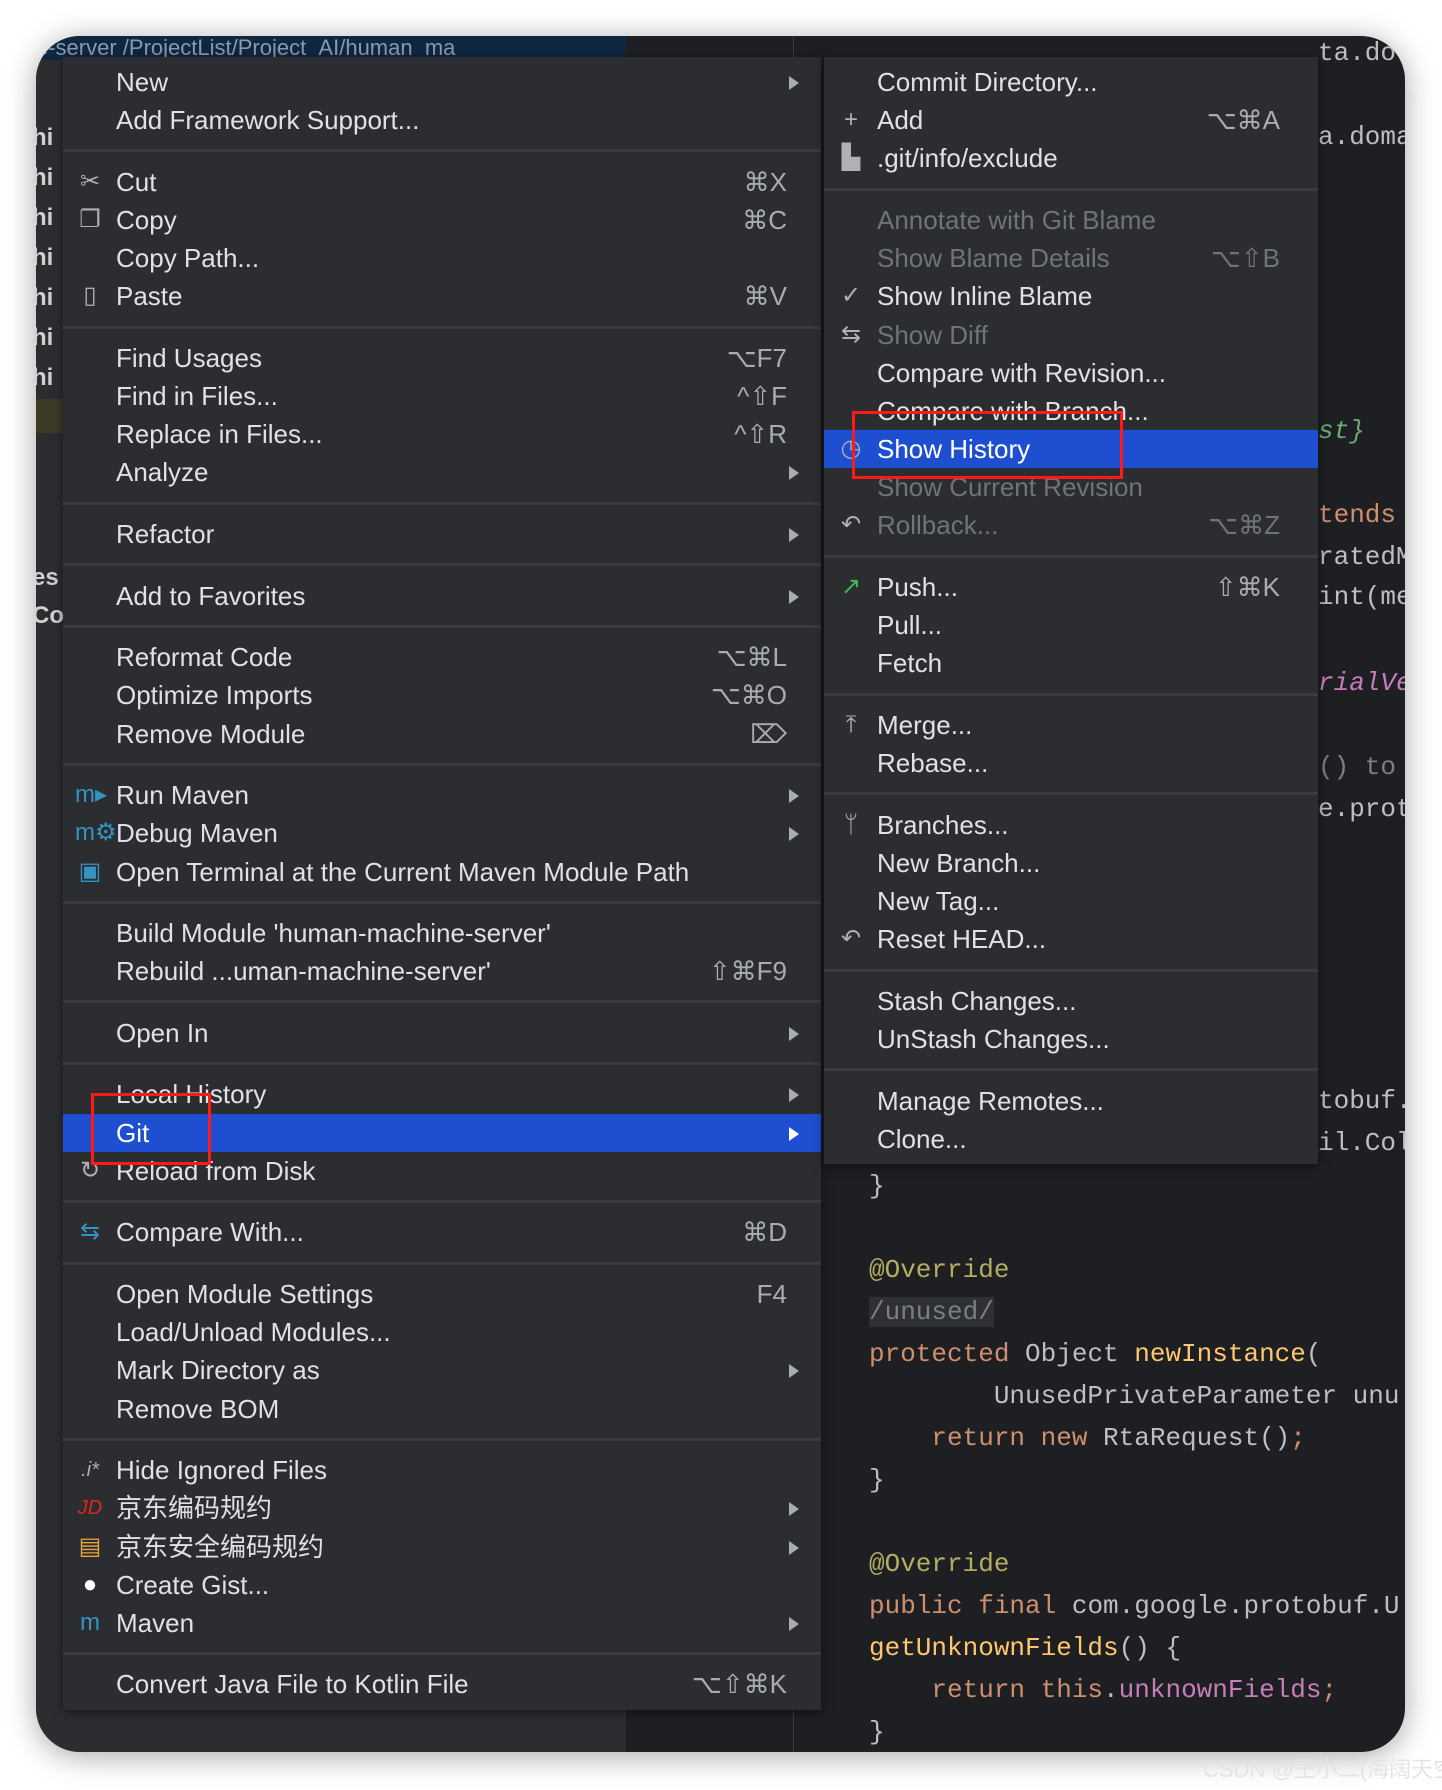 The width and height of the screenshot is (1442, 1790). What do you see at coordinates (442, 1684) in the screenshot?
I see `menu-item-convert-java-file-to-kotlin-file: Convert Java File to Kotlin File ⌥⇧⌘K` at bounding box center [442, 1684].